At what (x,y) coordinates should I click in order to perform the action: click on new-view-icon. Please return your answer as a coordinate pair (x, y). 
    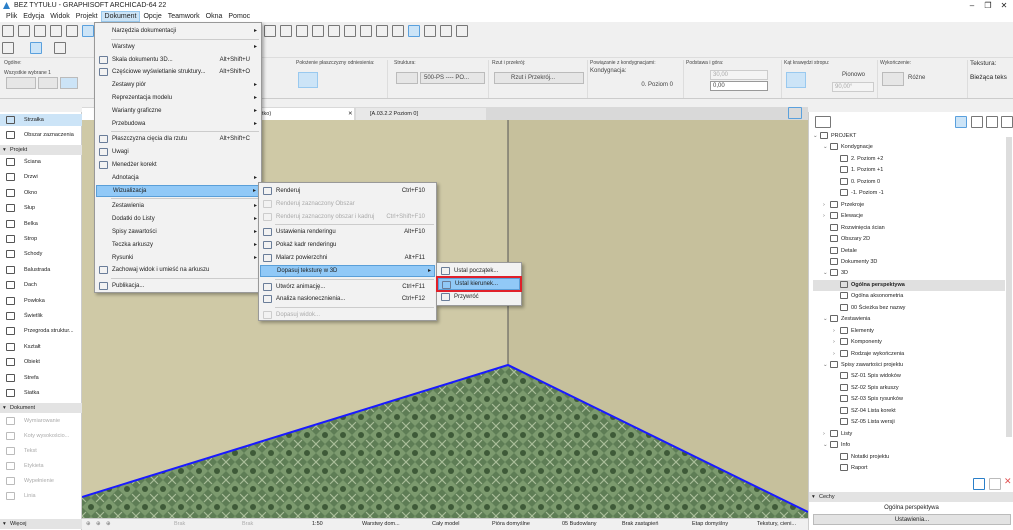
    Looking at the image, I should click on (979, 484).